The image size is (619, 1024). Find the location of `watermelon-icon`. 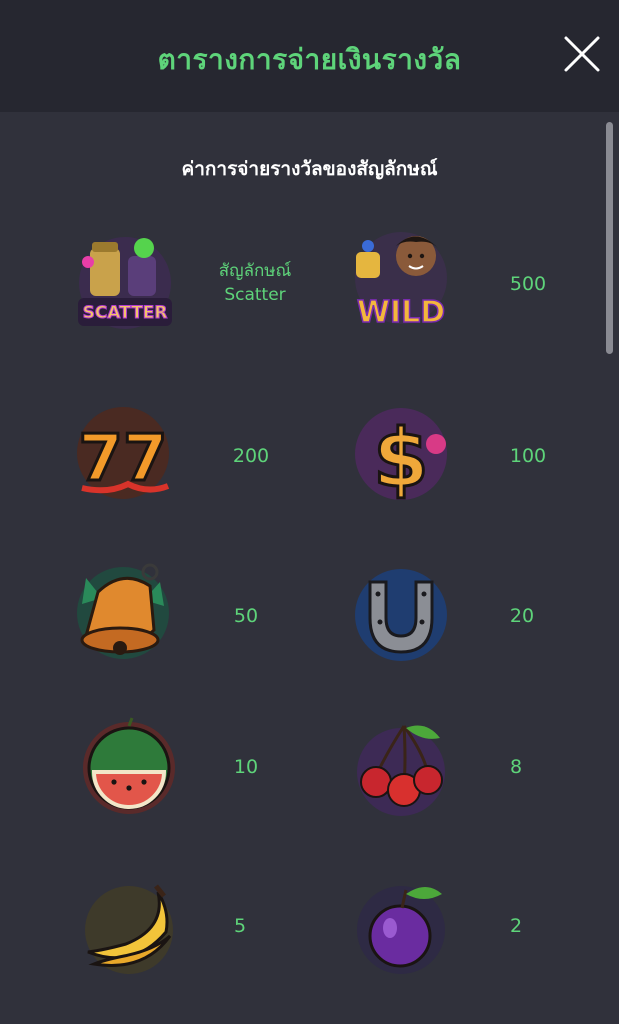

watermelon-icon is located at coordinates (129, 765).